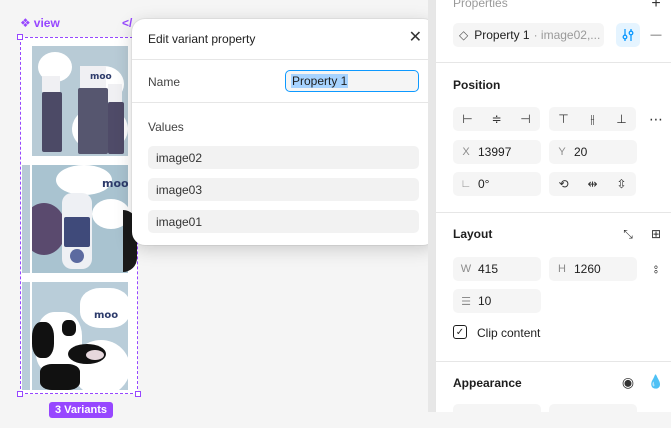  What do you see at coordinates (80, 219) in the screenshot?
I see `variant-image03-thumbnail: moo` at bounding box center [80, 219].